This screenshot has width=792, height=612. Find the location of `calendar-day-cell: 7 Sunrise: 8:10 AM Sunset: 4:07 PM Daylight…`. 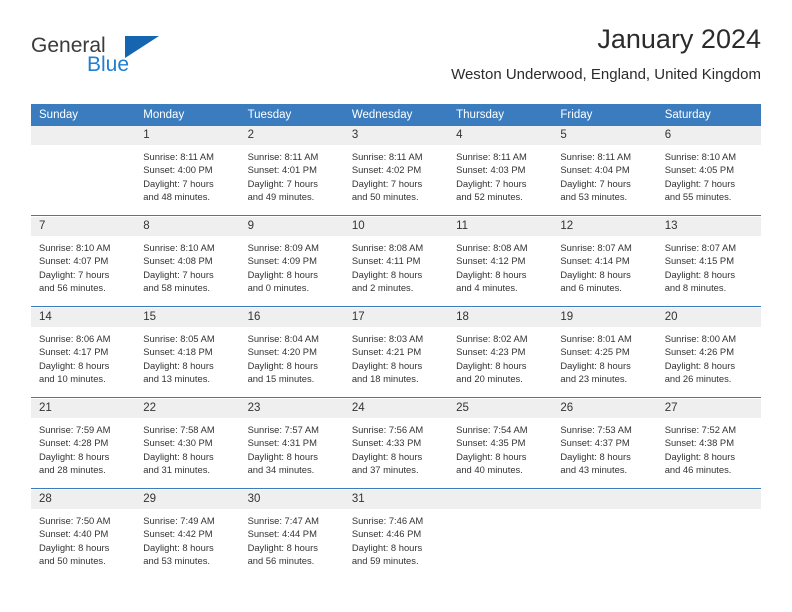

calendar-day-cell: 7 Sunrise: 8:10 AM Sunset: 4:07 PM Daylight… is located at coordinates (83, 262).